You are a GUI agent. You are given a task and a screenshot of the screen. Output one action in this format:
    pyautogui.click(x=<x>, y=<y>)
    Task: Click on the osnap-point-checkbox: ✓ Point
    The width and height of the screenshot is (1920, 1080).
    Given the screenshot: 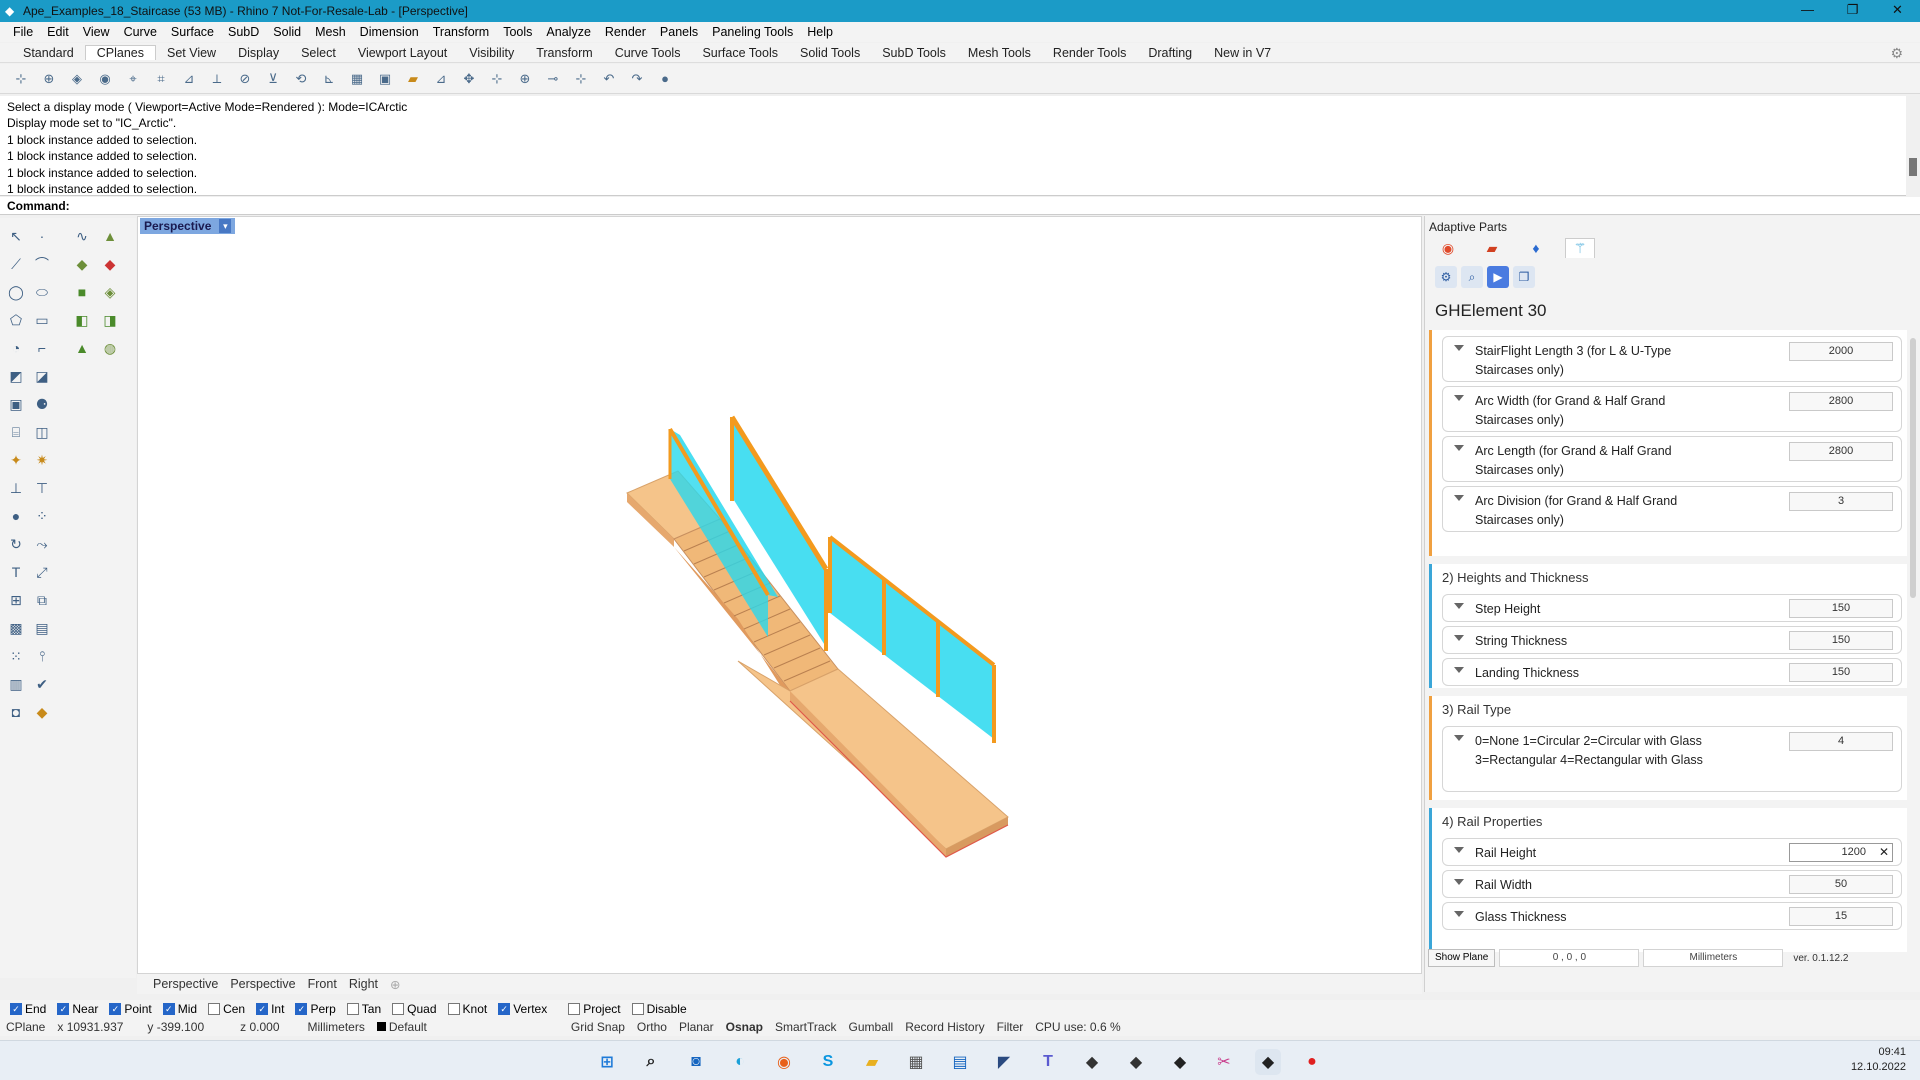 What is the action you would take?
    pyautogui.click(x=130, y=1009)
    